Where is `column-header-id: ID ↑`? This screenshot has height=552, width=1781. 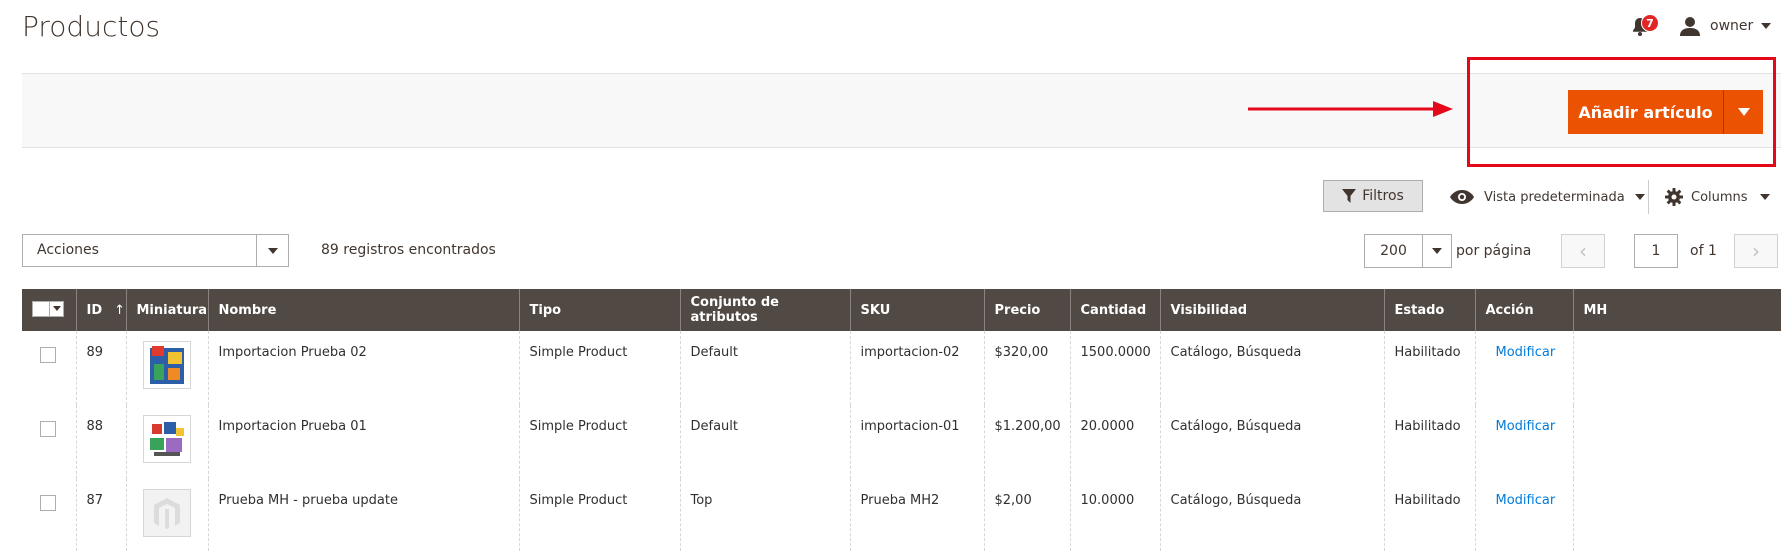
column-header-id: ID ↑ is located at coordinates (100, 310).